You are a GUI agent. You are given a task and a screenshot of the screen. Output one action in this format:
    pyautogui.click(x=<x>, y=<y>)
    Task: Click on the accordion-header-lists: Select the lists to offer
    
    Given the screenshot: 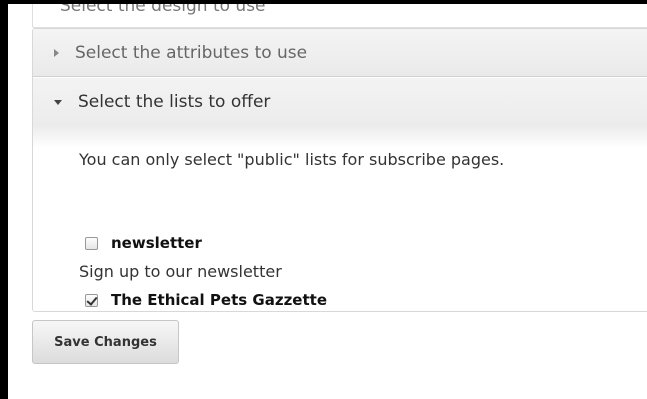 What is the action you would take?
    pyautogui.click(x=340, y=102)
    